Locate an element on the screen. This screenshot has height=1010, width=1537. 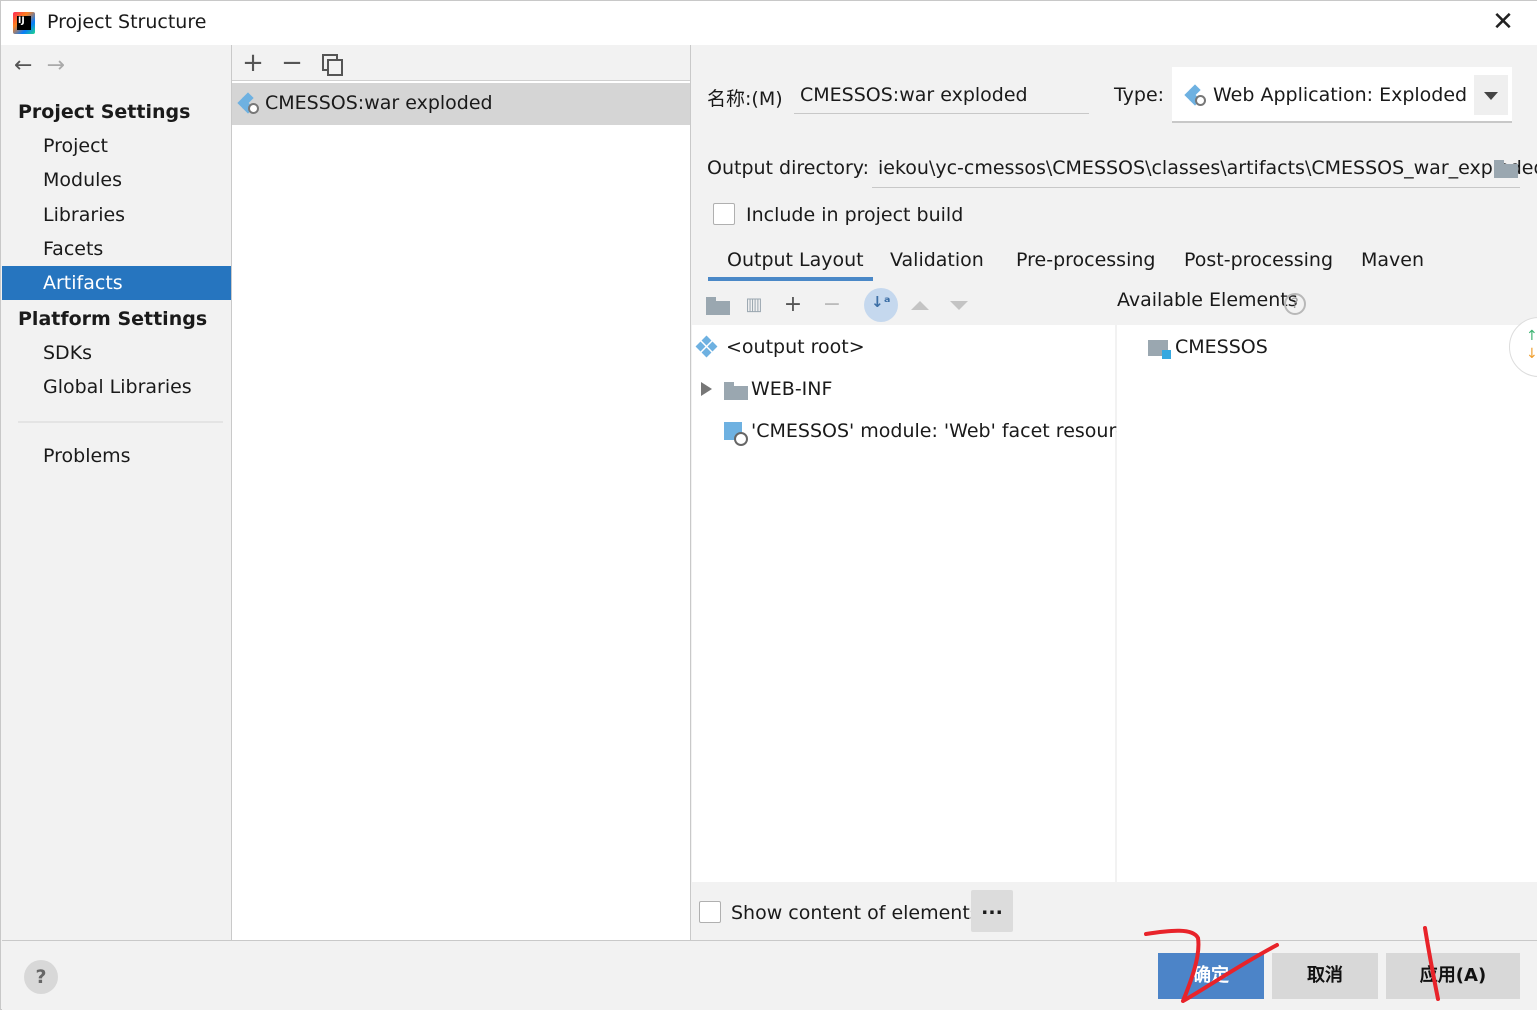
chevron-down-icon is located at coordinates (1491, 95).